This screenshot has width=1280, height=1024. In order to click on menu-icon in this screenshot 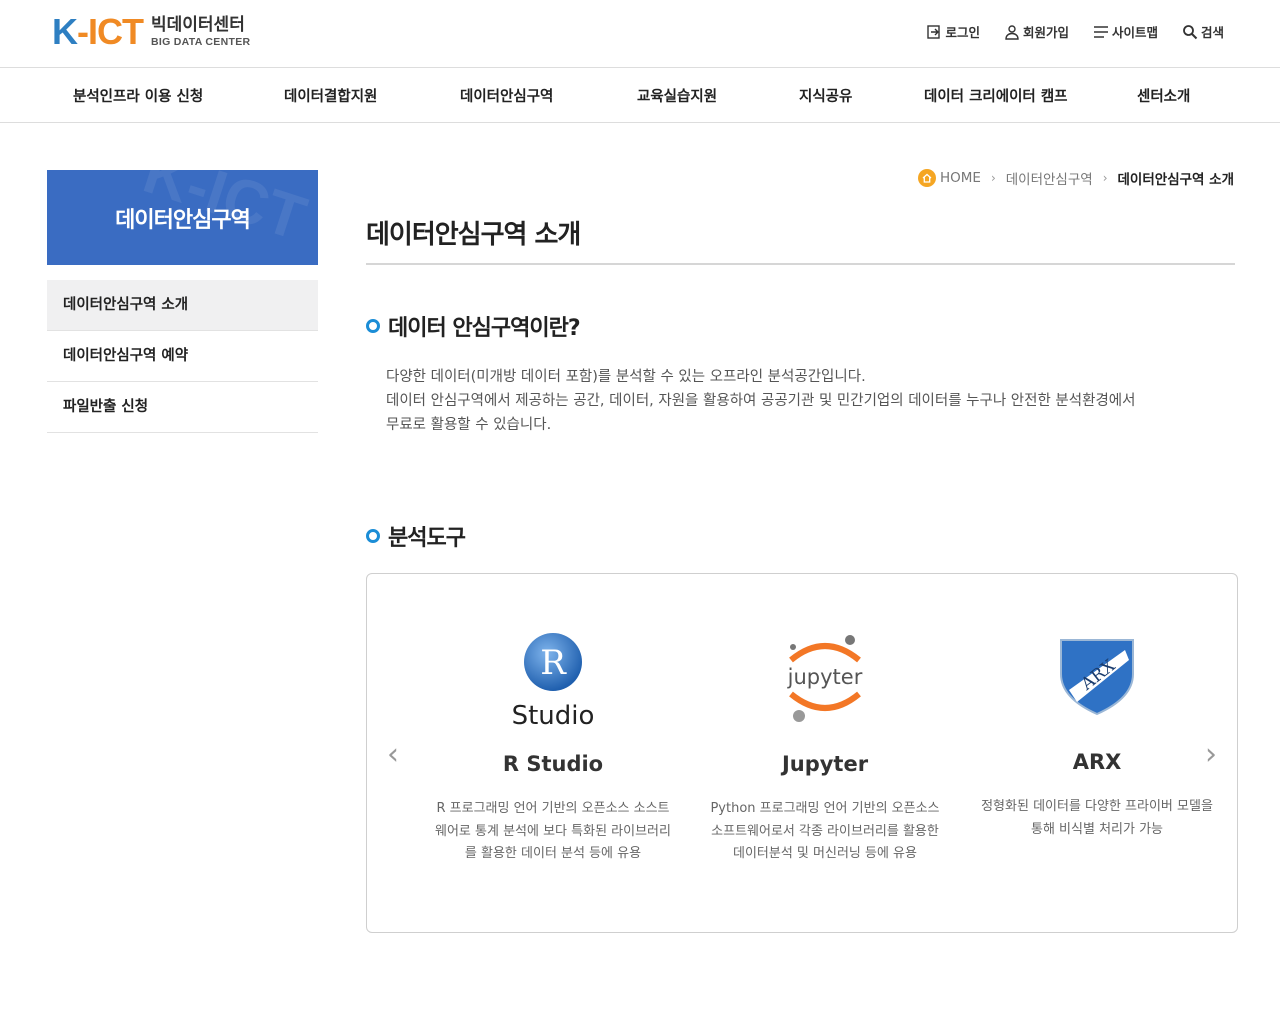, I will do `click(1100, 31)`.